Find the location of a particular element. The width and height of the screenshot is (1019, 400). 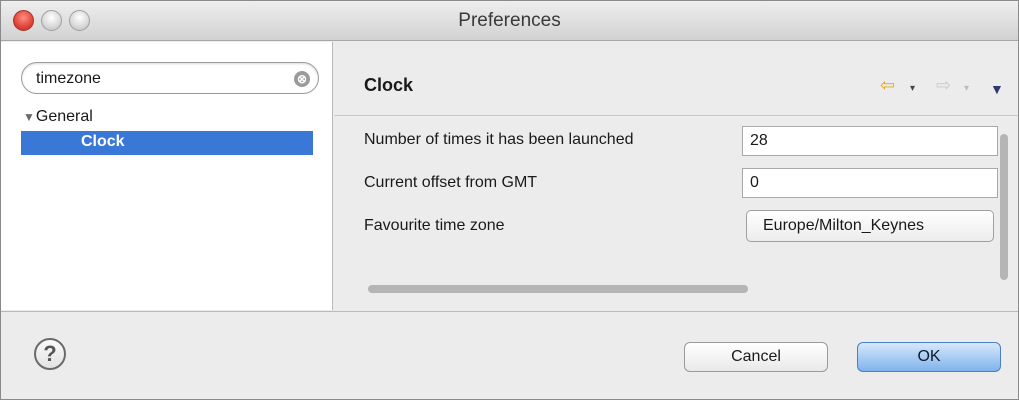

vertical-scroll-thumb is located at coordinates (1004, 207).